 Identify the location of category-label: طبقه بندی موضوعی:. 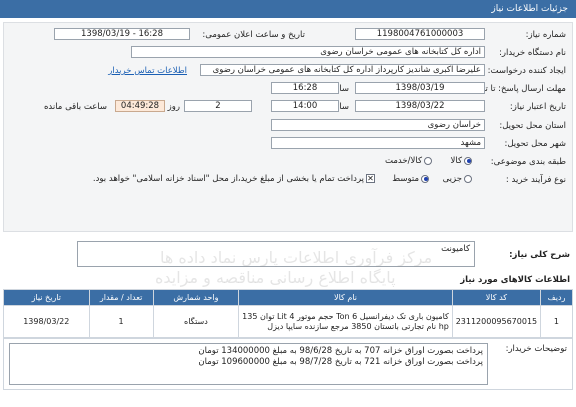
(528, 162).